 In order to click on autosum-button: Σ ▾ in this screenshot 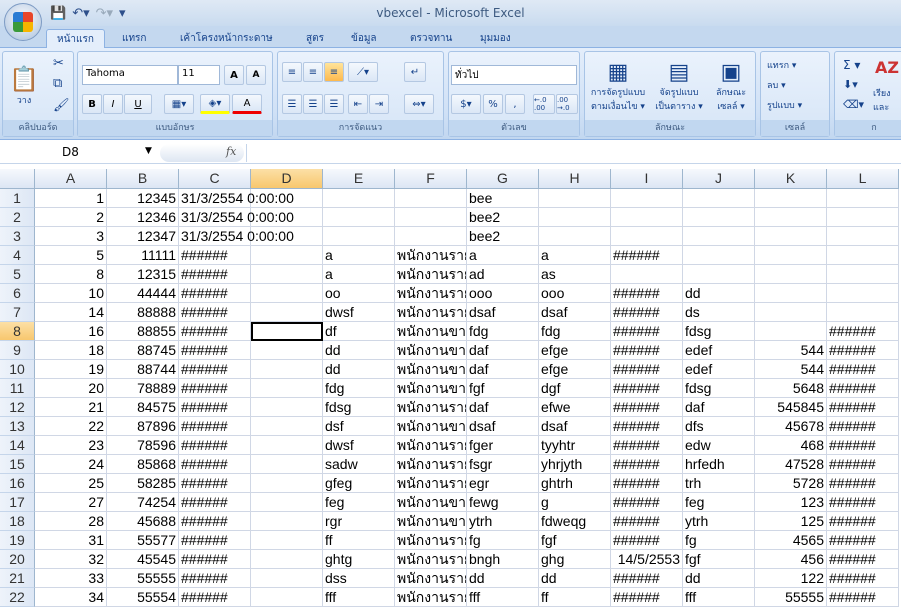, I will do `click(851, 65)`.